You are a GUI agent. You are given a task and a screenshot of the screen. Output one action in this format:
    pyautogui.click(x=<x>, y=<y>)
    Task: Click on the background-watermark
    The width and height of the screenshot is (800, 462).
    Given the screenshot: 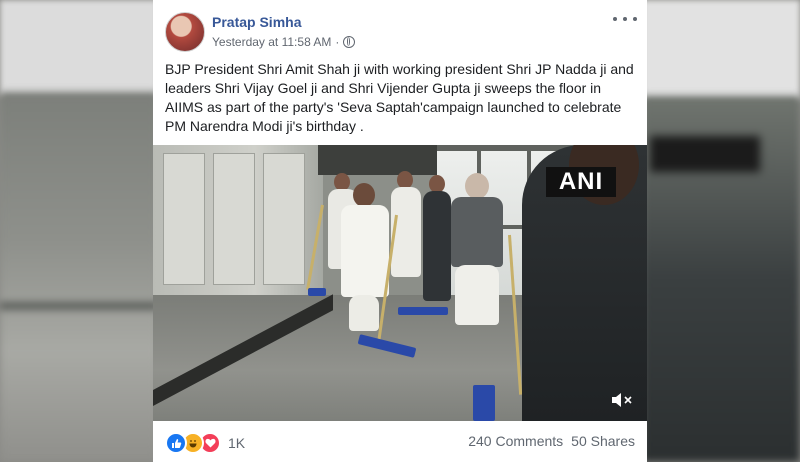 What is the action you would take?
    pyautogui.click(x=705, y=154)
    